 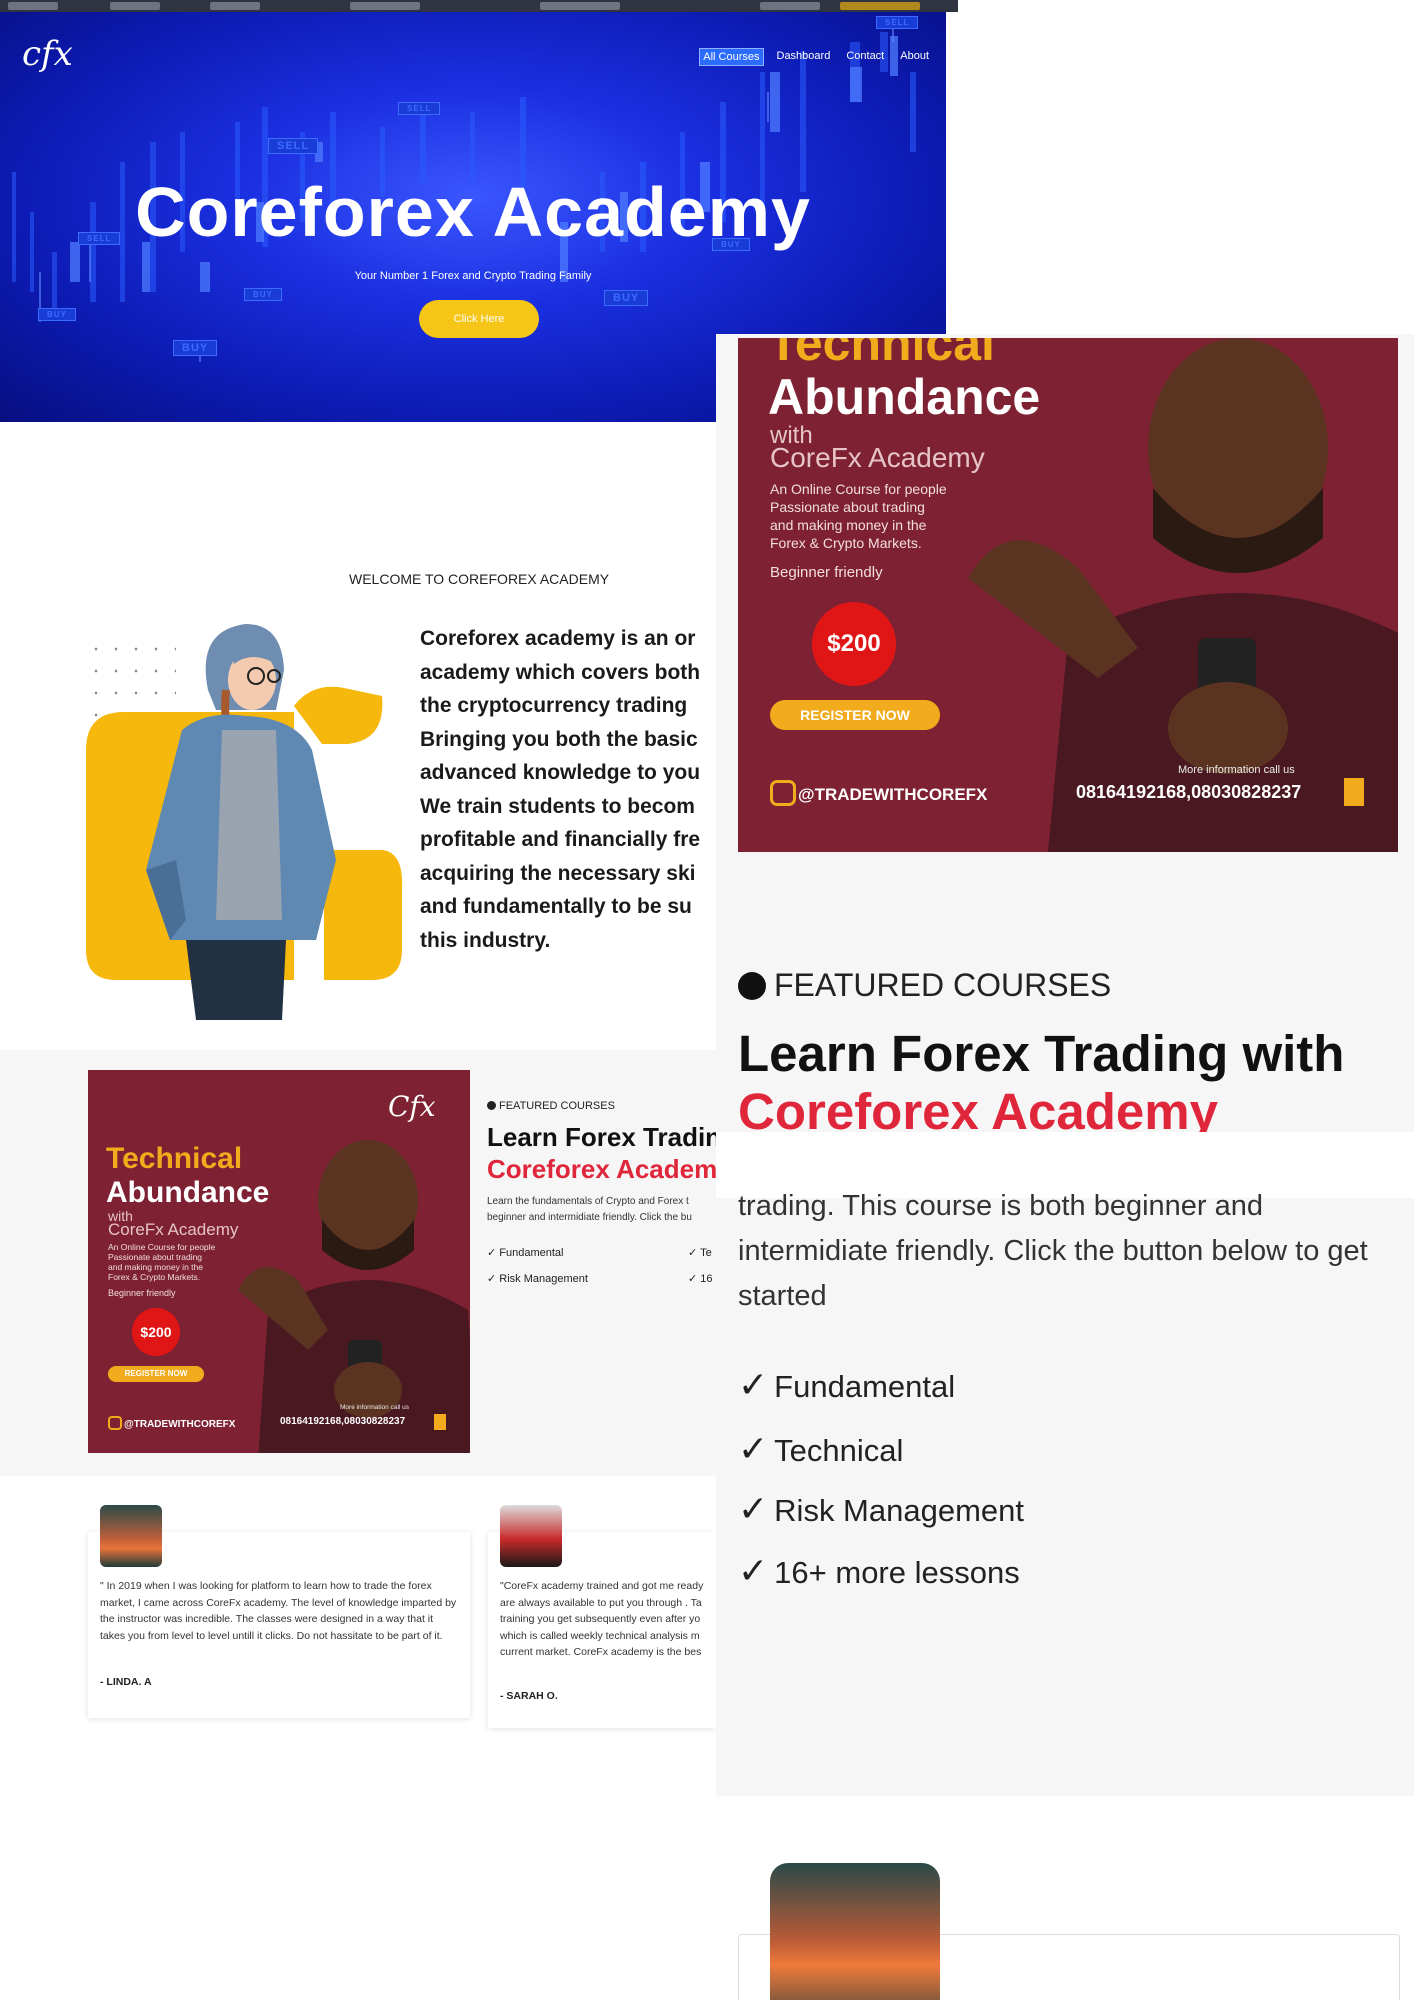 What do you see at coordinates (479, 319) in the screenshot?
I see `click-here-button: Click Here` at bounding box center [479, 319].